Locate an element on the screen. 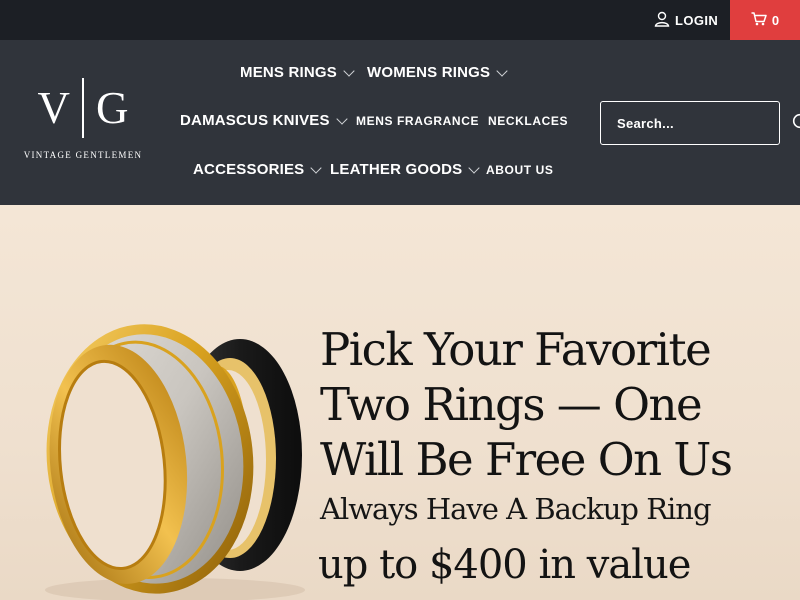  nav-leather-goods: LEATHER GOODS is located at coordinates (405, 169).